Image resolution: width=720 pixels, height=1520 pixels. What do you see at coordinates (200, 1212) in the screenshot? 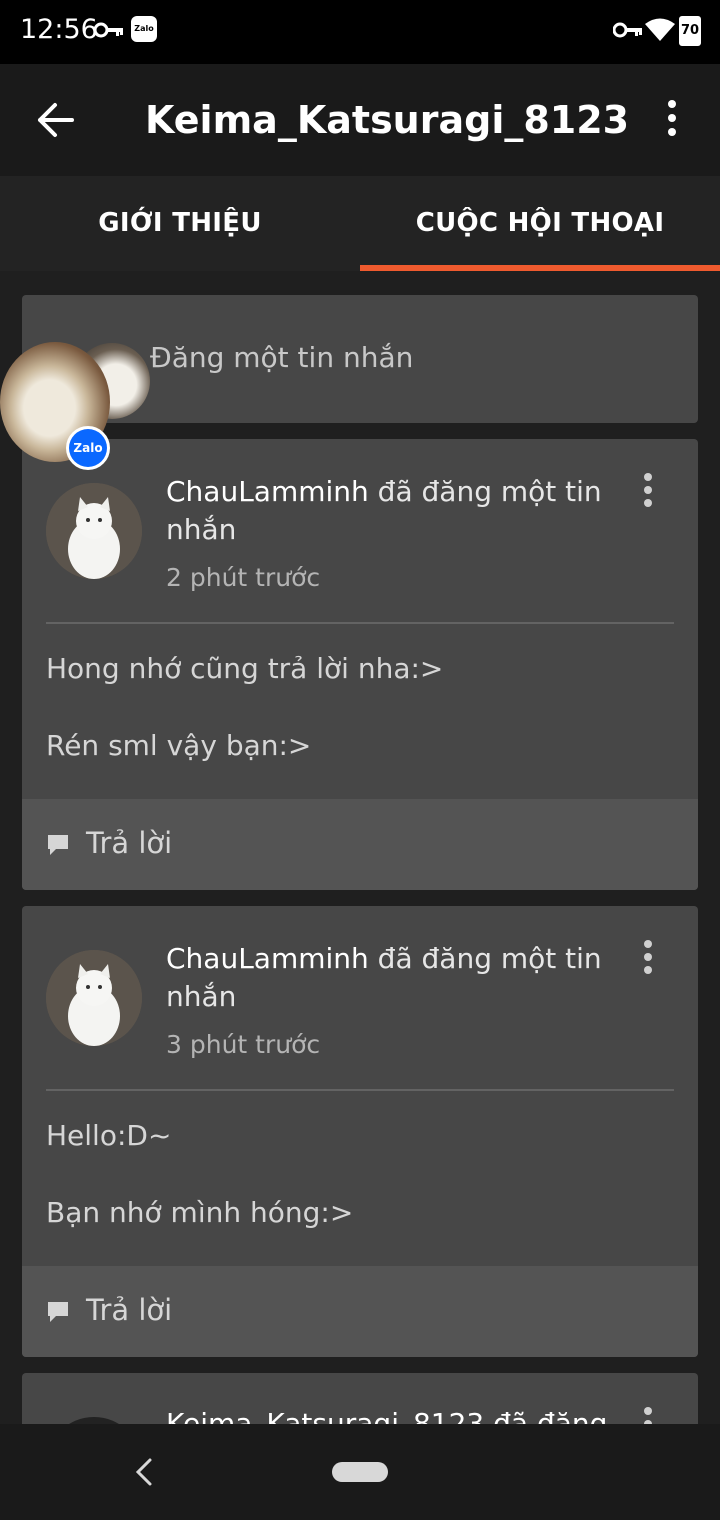
I see `post-message-line: Bạn nhớ mình hóng:>` at bounding box center [200, 1212].